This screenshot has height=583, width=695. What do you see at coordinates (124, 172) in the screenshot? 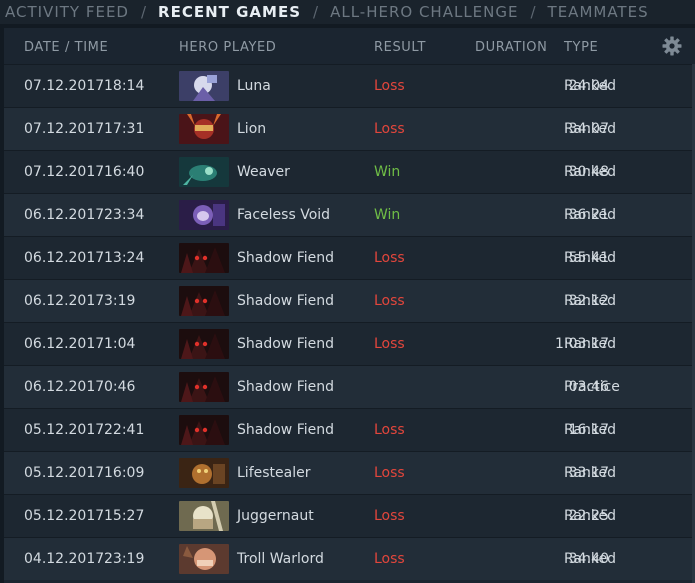
I see `match-time: 16:40` at bounding box center [124, 172].